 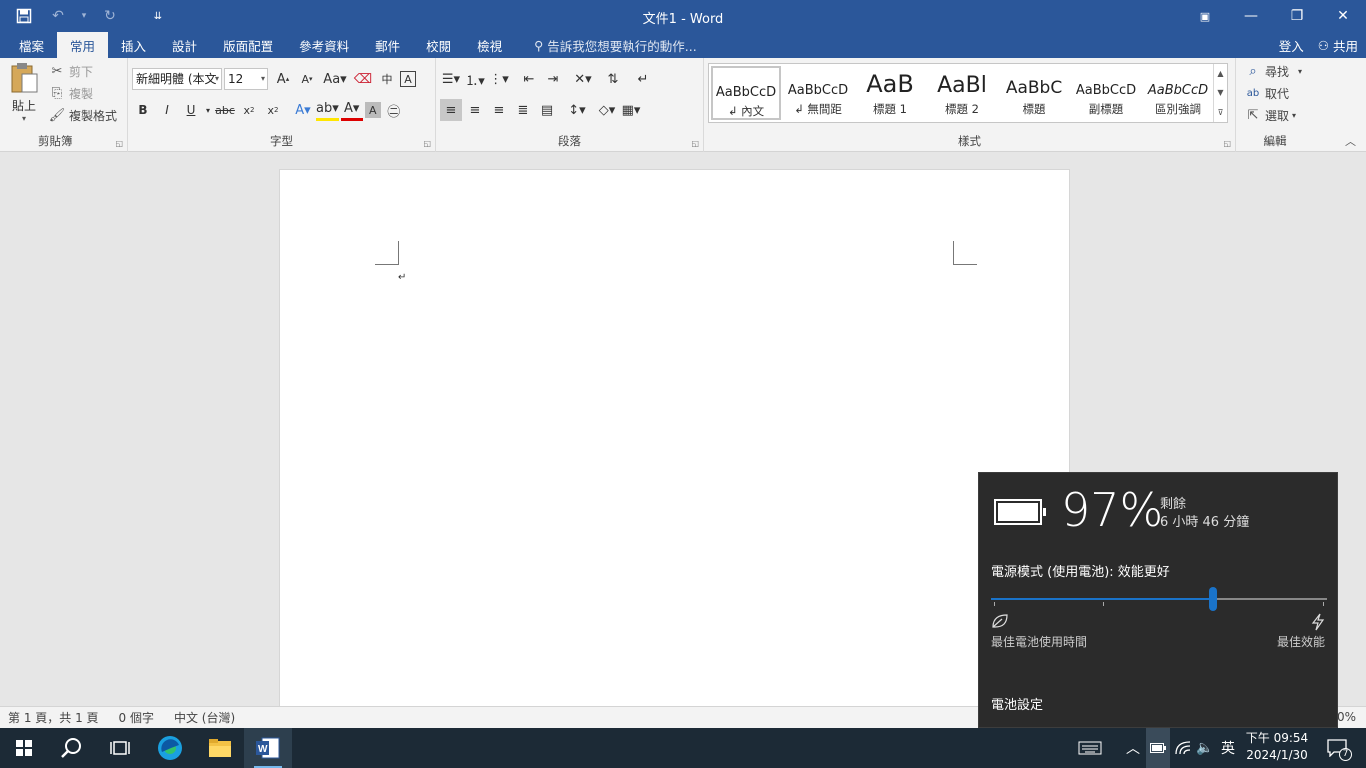 What do you see at coordinates (170, 748) in the screenshot?
I see `edge-taskbar-button` at bounding box center [170, 748].